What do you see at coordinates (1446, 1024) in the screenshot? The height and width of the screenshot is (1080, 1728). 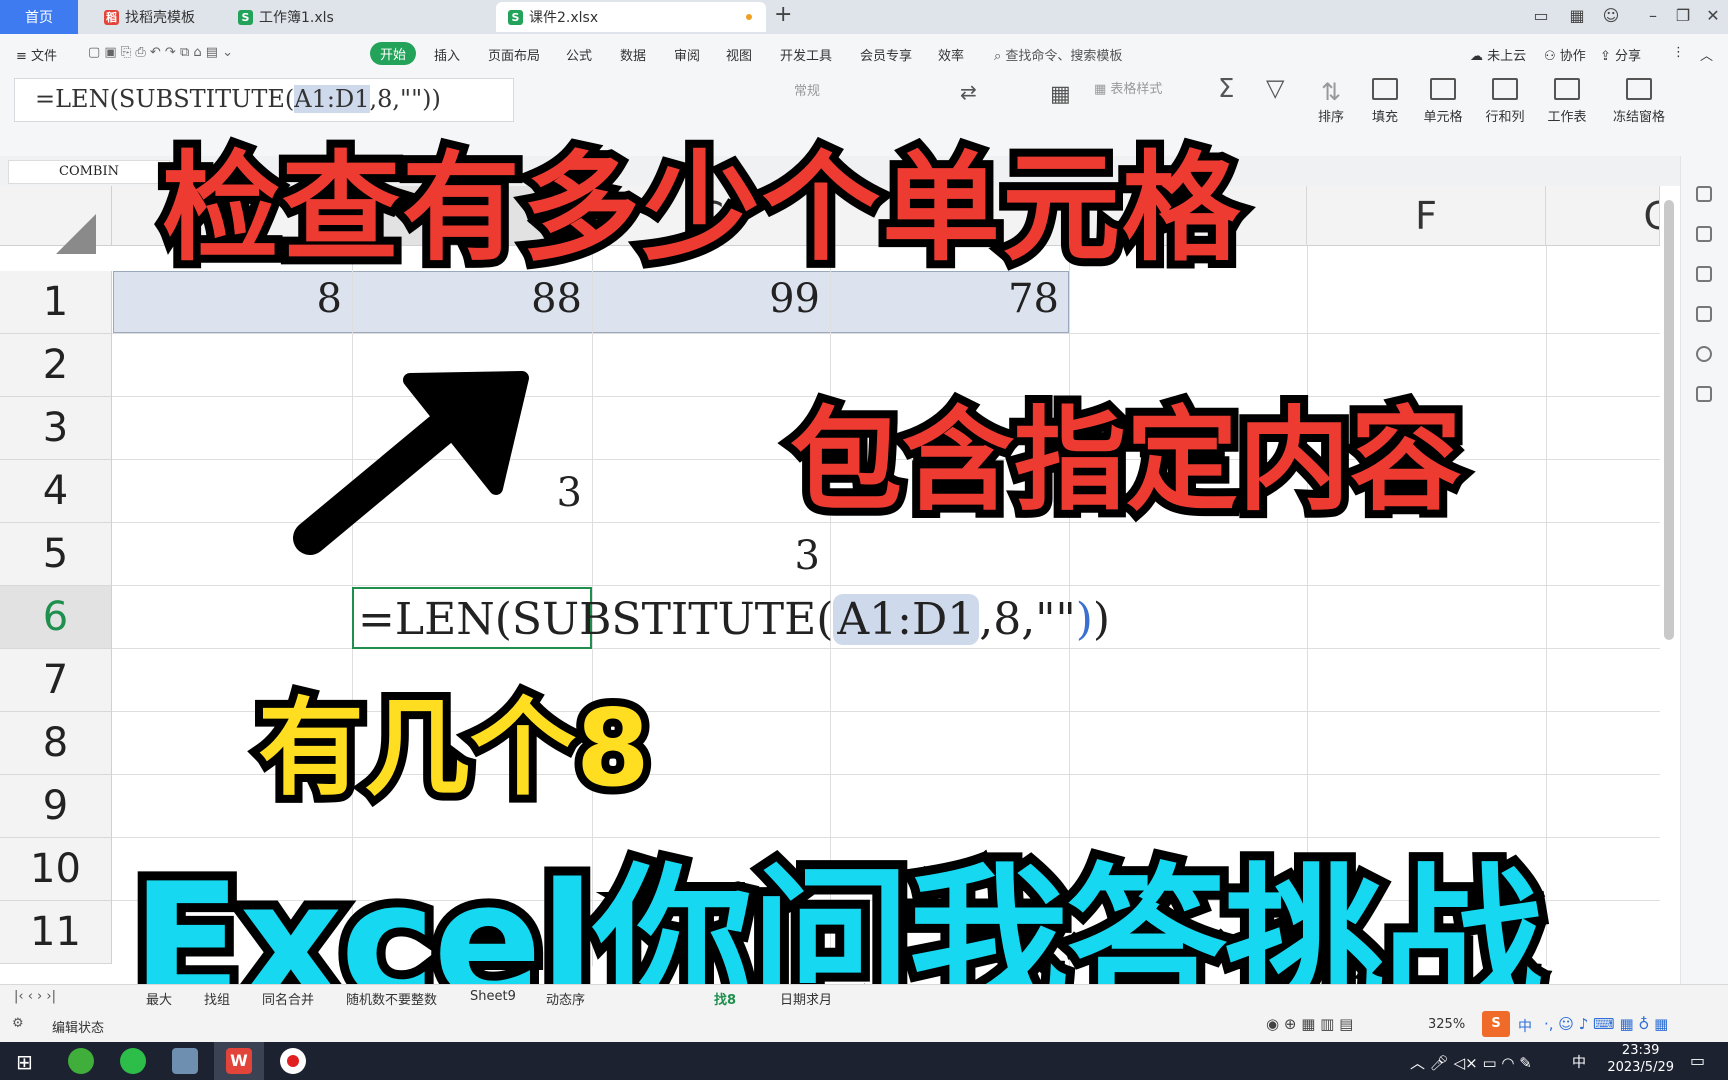 I see `zoom-level: 325%` at bounding box center [1446, 1024].